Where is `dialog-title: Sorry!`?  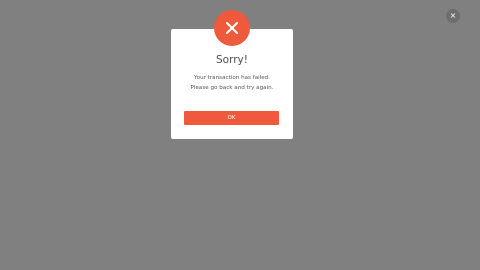 dialog-title: Sorry! is located at coordinates (232, 60).